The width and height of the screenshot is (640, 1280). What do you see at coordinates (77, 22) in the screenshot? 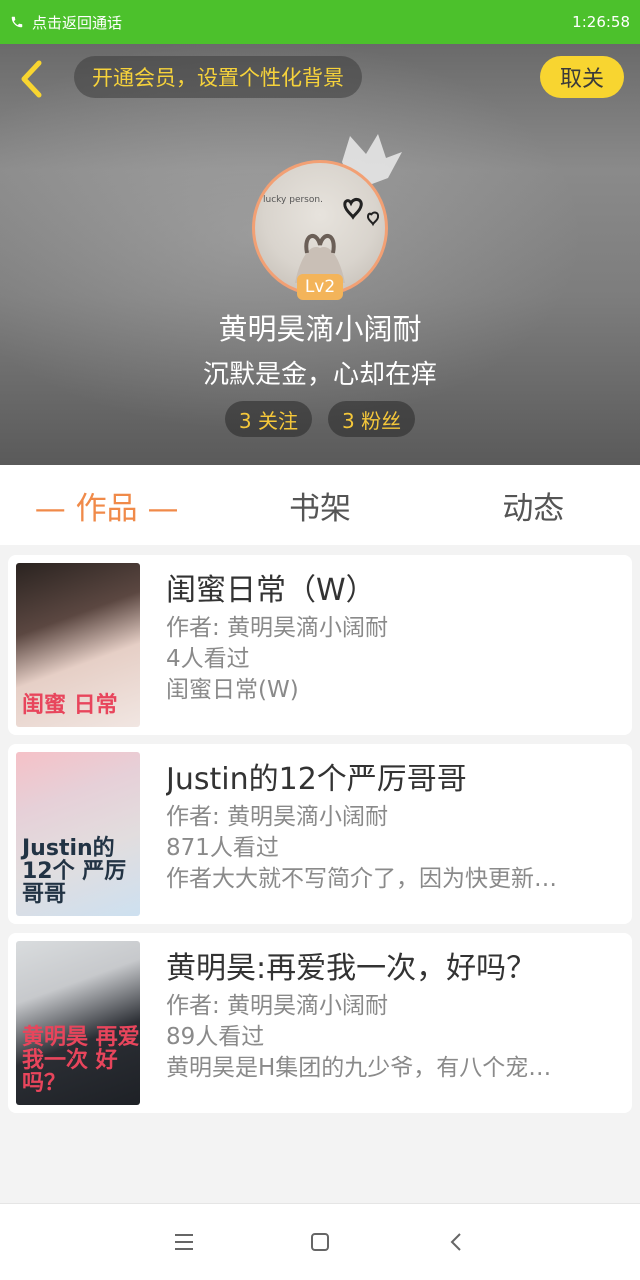
I see `status-left-text: 点击返回通话` at bounding box center [77, 22].